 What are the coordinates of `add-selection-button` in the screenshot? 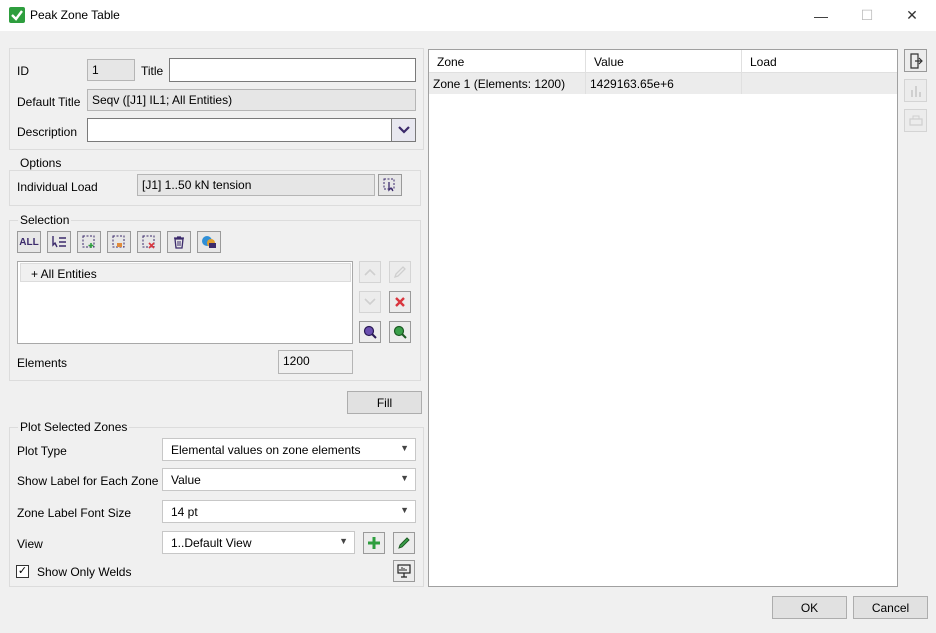 It's located at (89, 242).